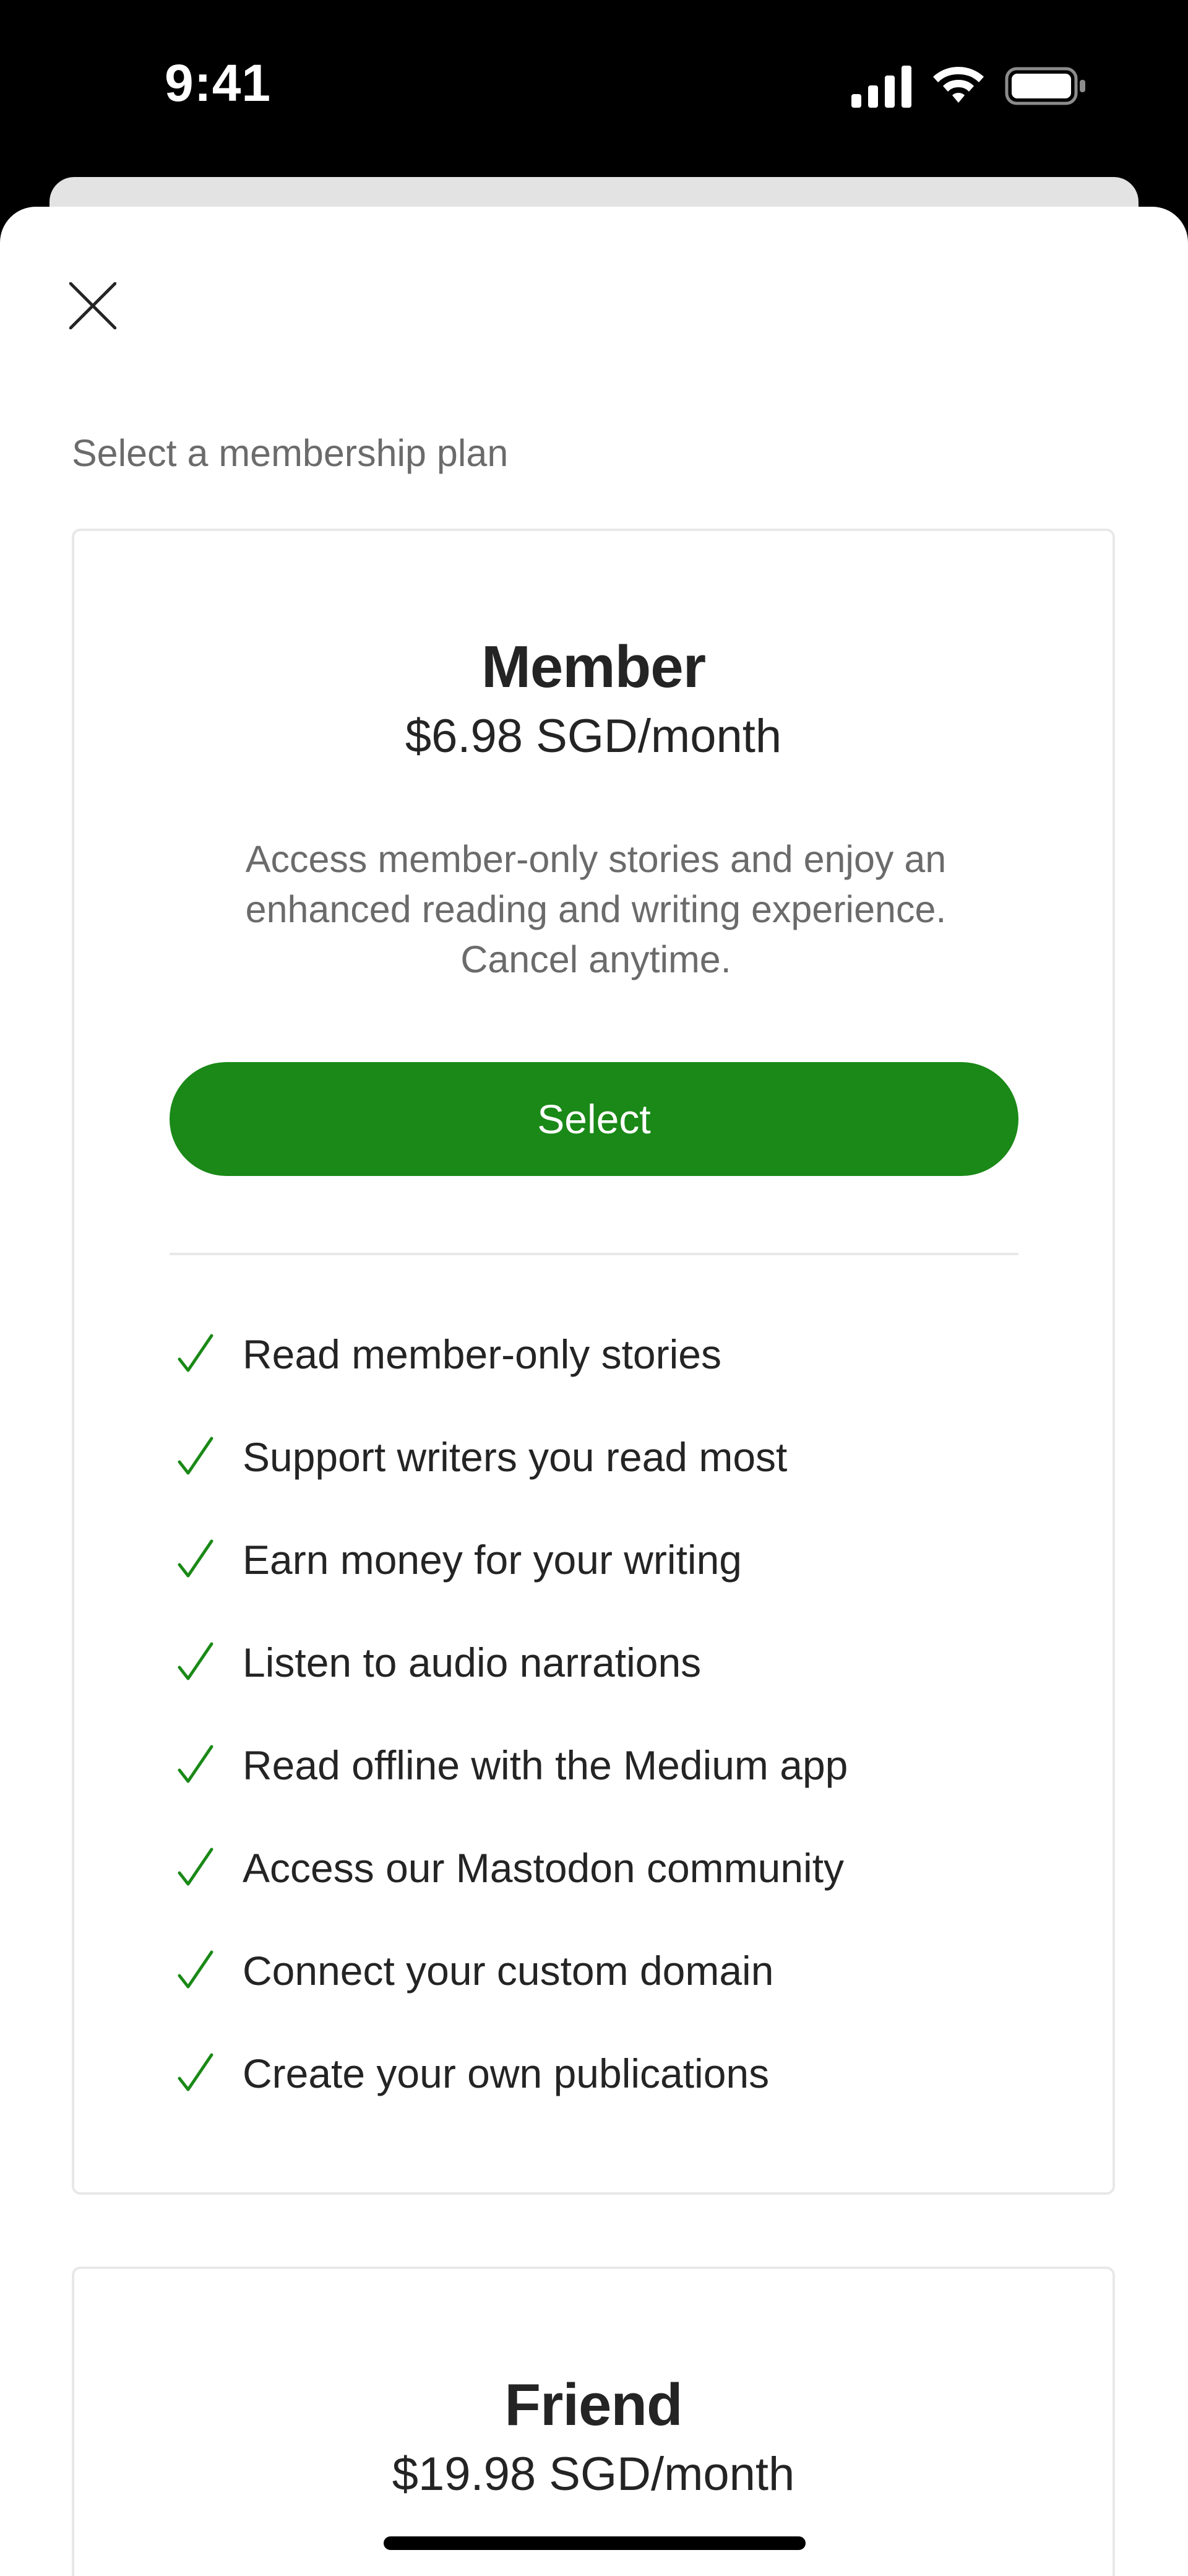  I want to click on benefit-item: Connect your custom domain, so click(593, 1994).